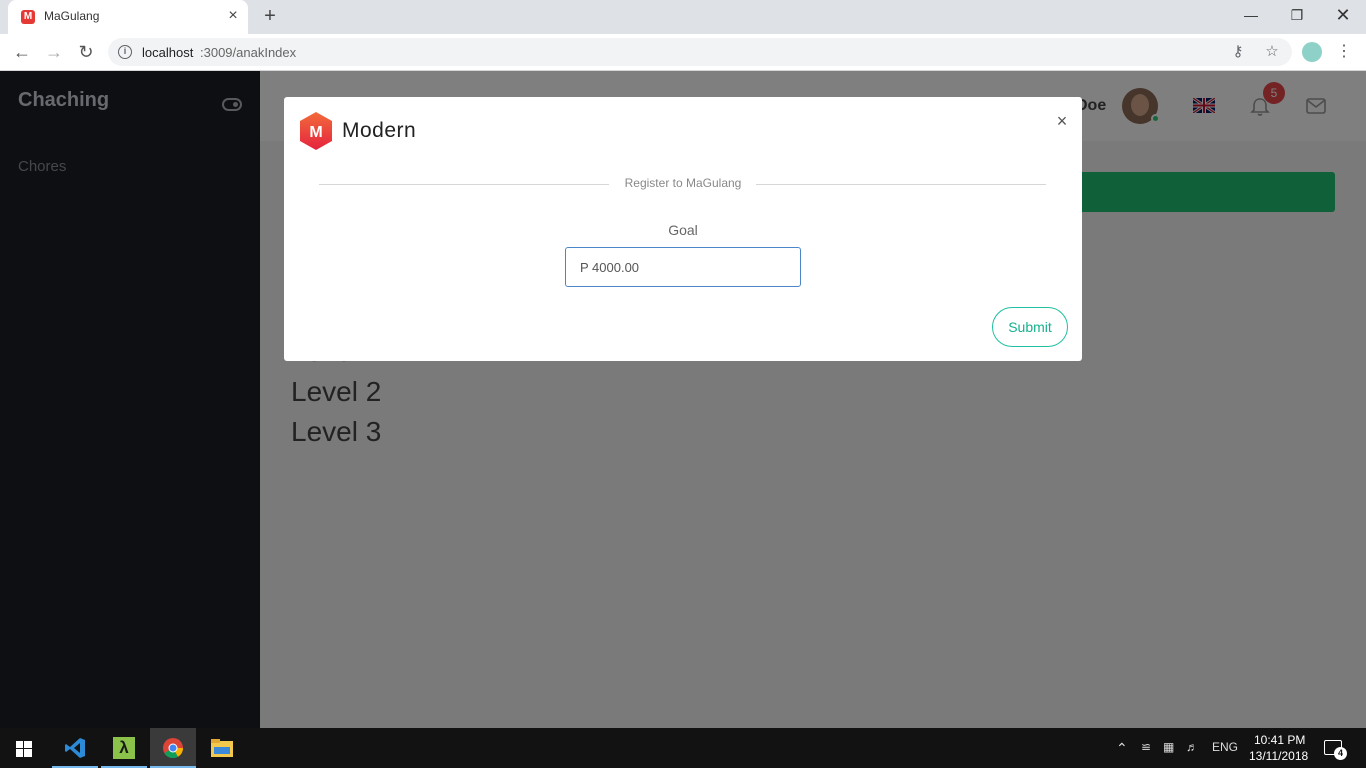 Image resolution: width=1366 pixels, height=768 pixels. What do you see at coordinates (128, 17) in the screenshot?
I see `browser-tab: M MaGulang ×` at bounding box center [128, 17].